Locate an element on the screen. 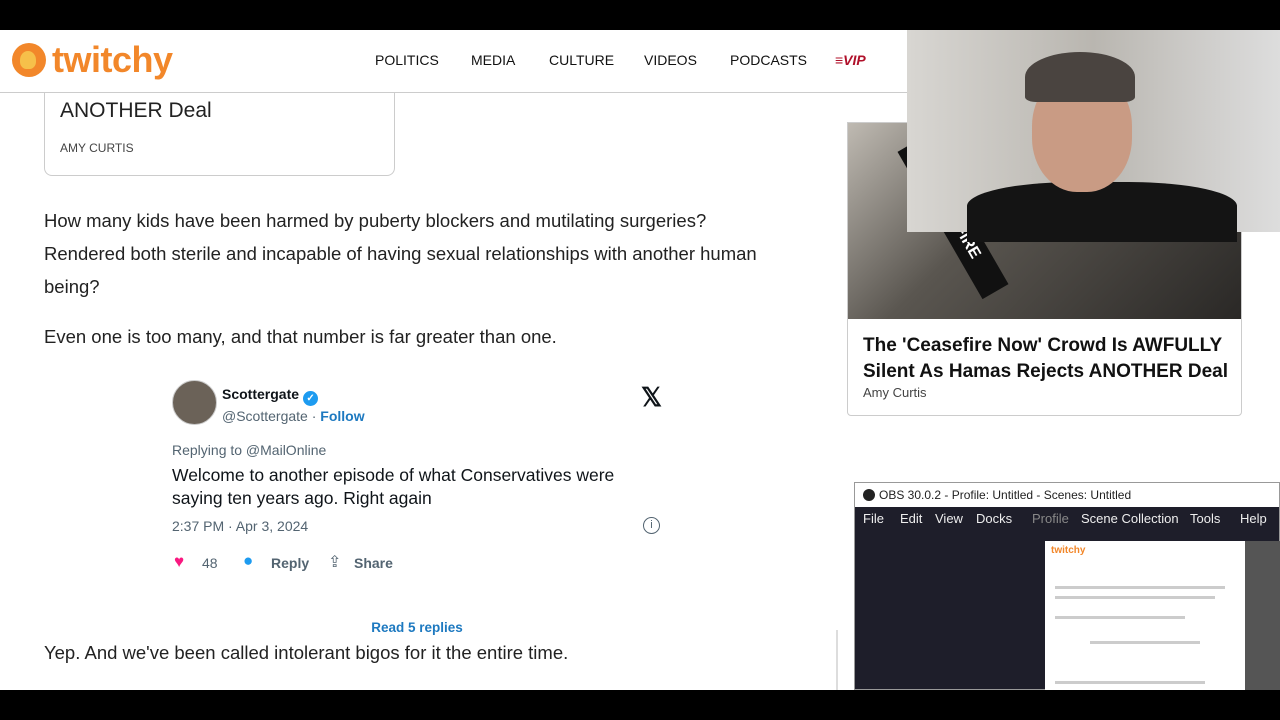 The height and width of the screenshot is (720, 1280). heart-icon: ♥ is located at coordinates (179, 562).